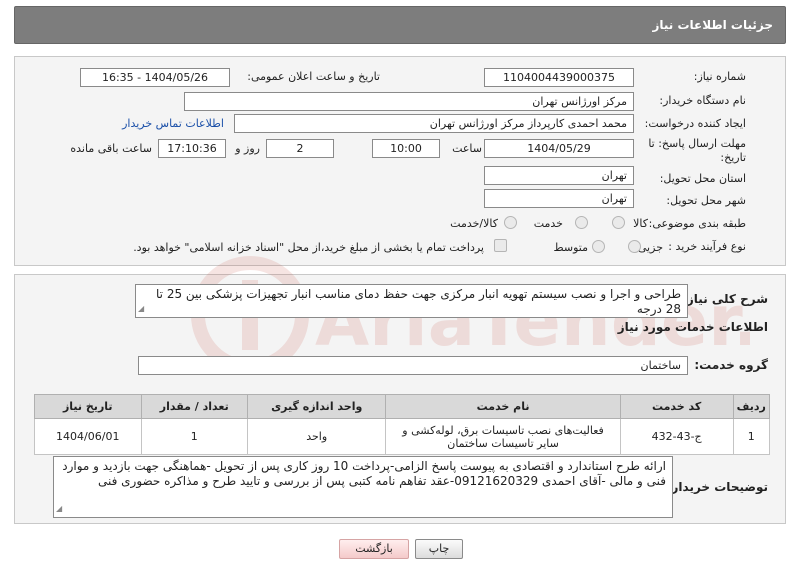 This screenshot has height=574, width=788. What do you see at coordinates (406, 148) in the screenshot?
I see `deadline-time-field: 10:00` at bounding box center [406, 148].